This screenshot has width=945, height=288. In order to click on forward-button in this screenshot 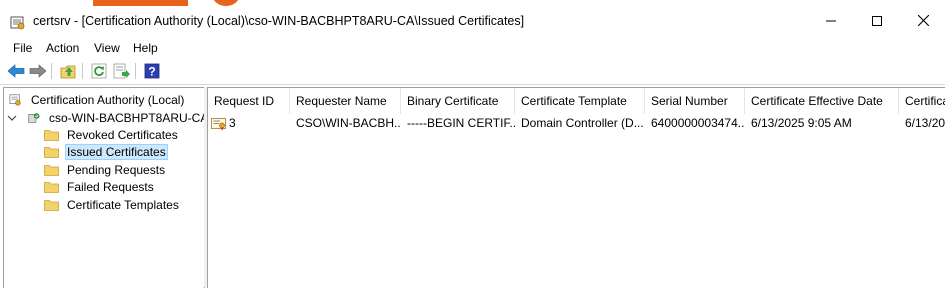, I will do `click(37, 71)`.